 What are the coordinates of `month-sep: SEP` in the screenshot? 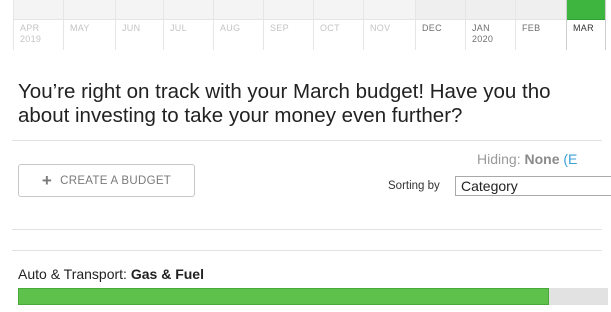 It's located at (288, 25).